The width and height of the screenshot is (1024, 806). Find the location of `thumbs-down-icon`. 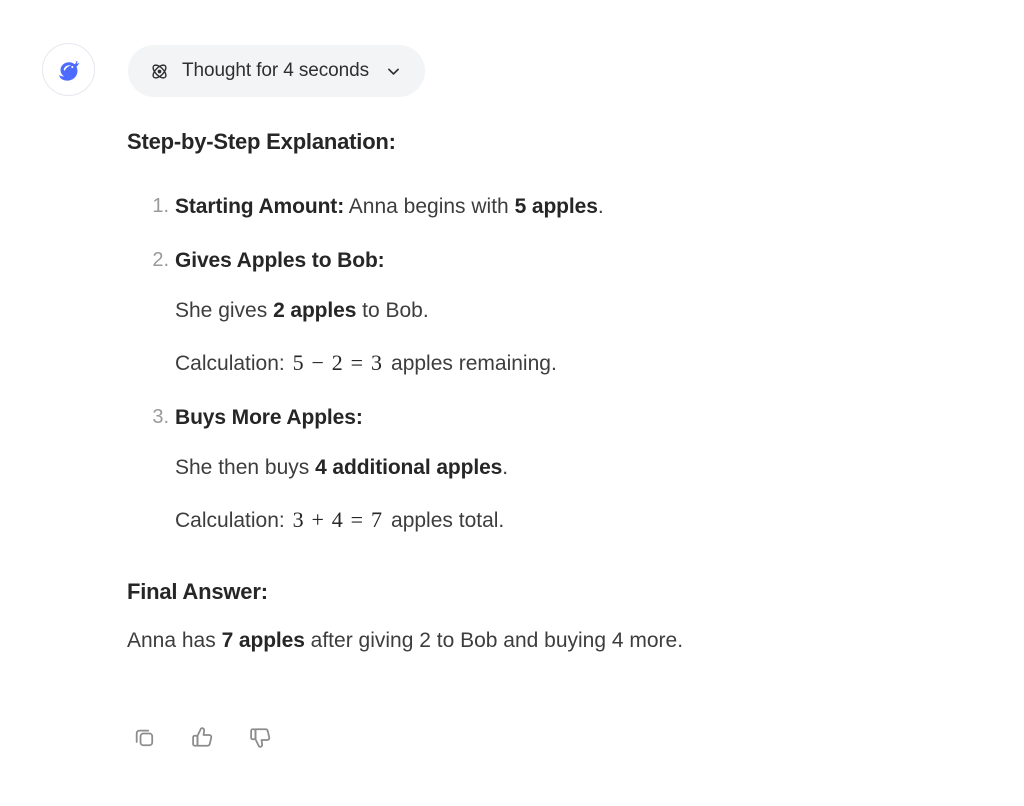

thumbs-down-icon is located at coordinates (260, 739).